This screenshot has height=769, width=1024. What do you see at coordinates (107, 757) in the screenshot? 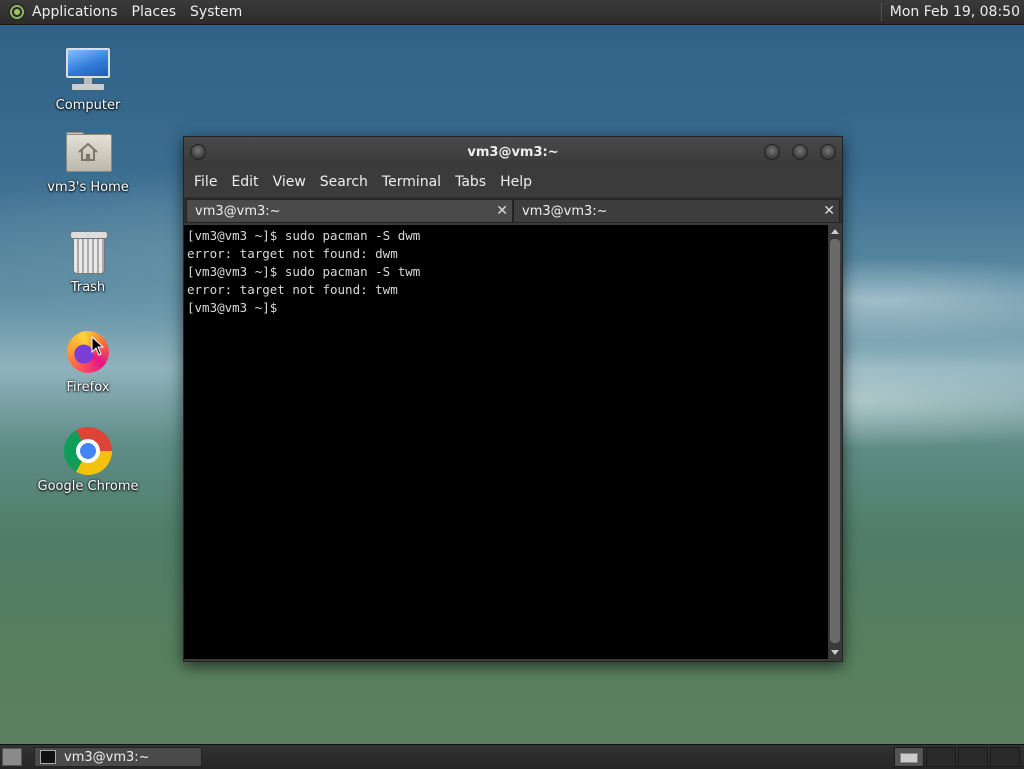
I see `taskbar-item-label: vm3@vm3:~` at bounding box center [107, 757].